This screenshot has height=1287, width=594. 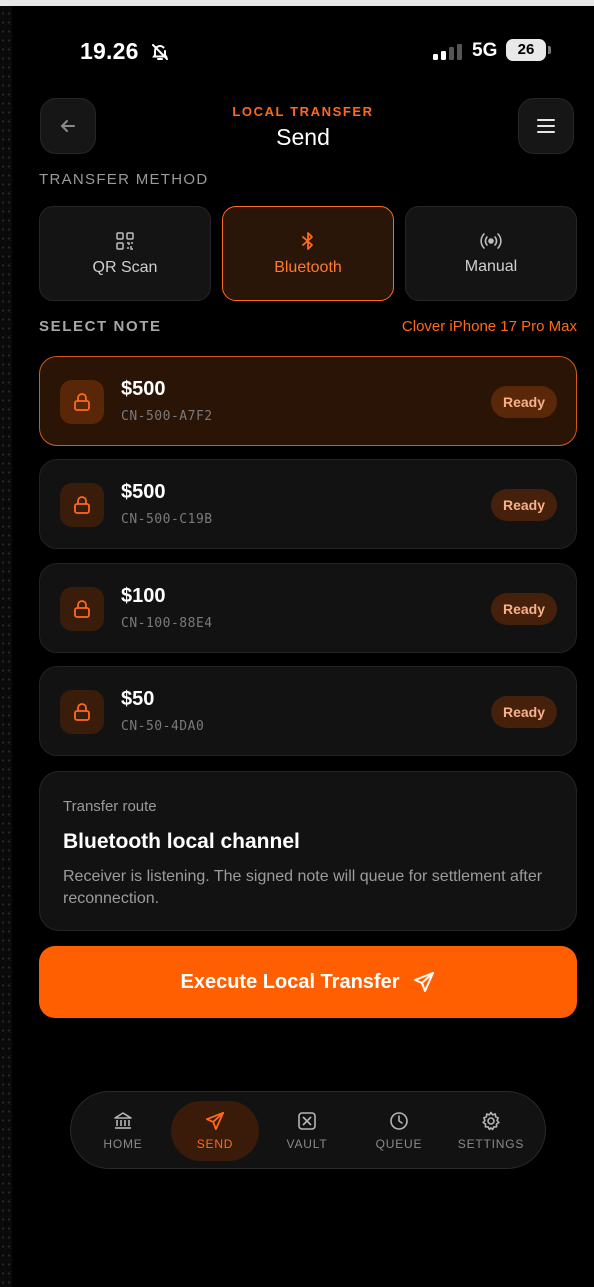 I want to click on clock-icon, so click(x=399, y=1121).